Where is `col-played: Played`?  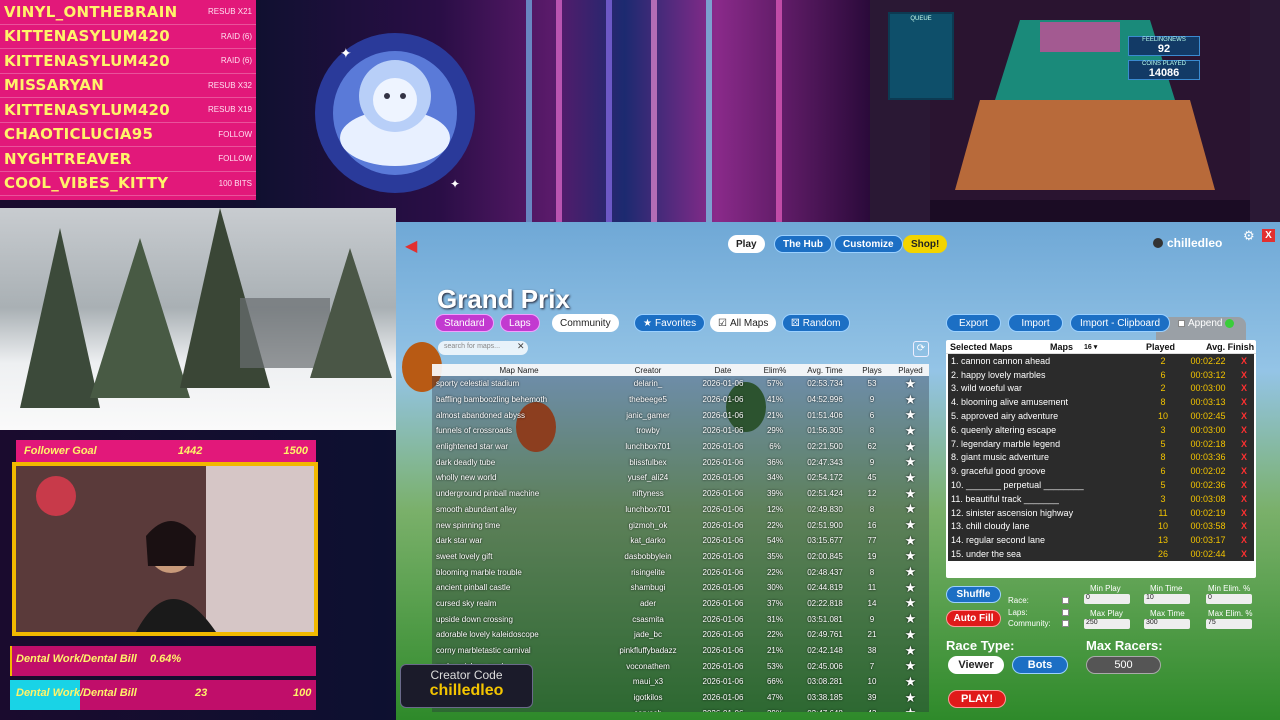 col-played: Played is located at coordinates (910, 370).